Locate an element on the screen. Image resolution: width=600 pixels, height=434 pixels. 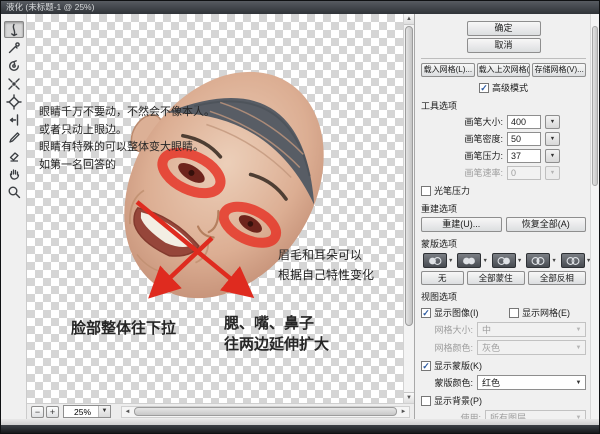
mesh-size-row: 网格大小: 中 ▼ is located at coordinates (503, 329).